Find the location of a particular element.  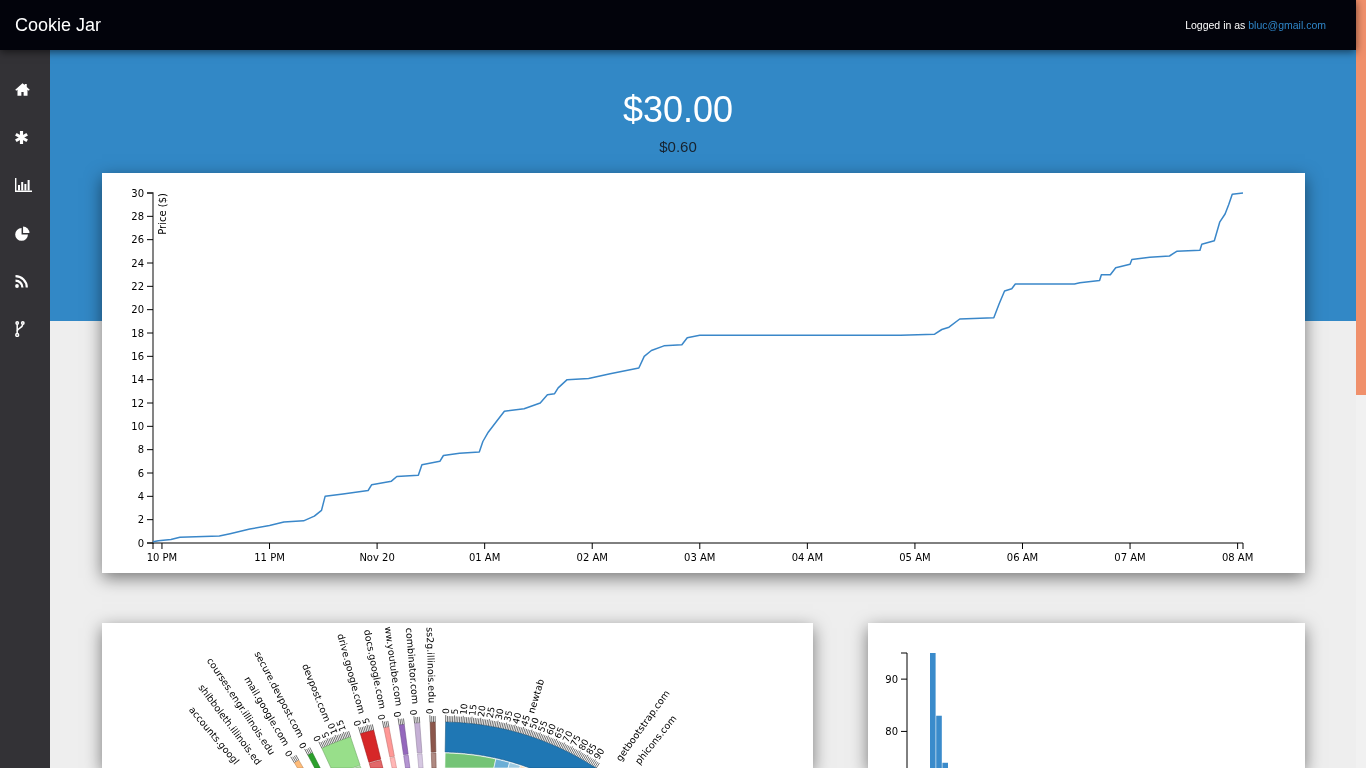

axis-tick-label: 22 is located at coordinates (137, 286).